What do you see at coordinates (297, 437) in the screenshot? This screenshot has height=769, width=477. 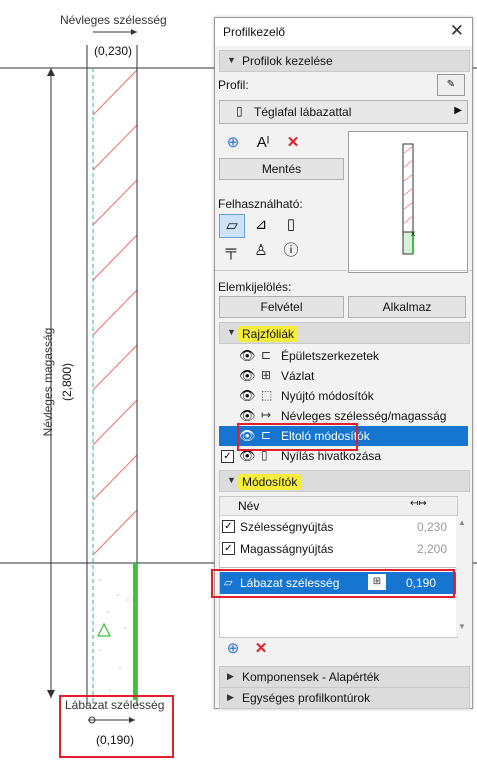 I see `annotation-box-layer` at bounding box center [297, 437].